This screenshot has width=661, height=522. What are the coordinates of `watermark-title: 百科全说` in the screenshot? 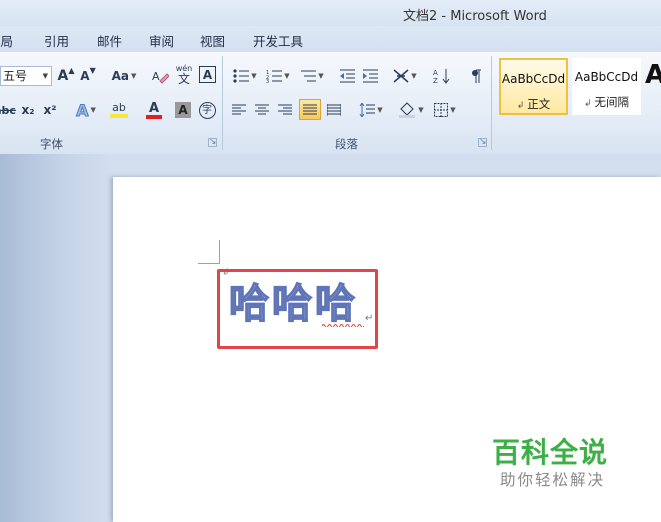 It's located at (550, 452).